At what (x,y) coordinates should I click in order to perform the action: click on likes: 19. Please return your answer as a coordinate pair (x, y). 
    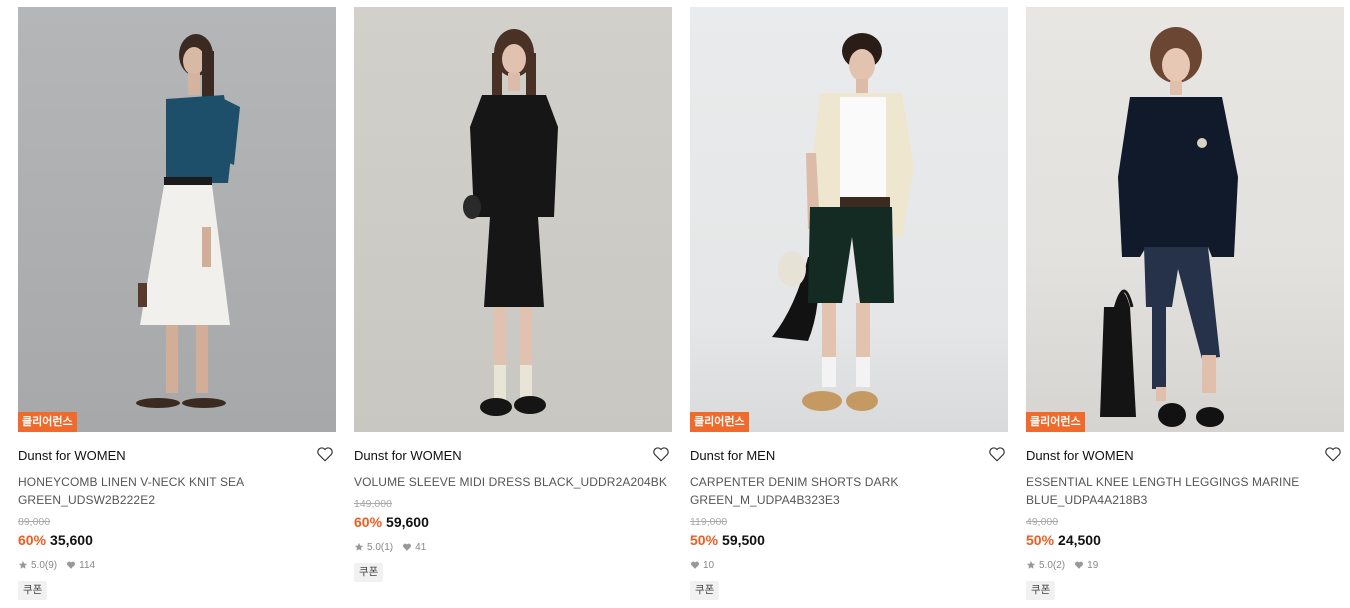
    Looking at the image, I should click on (1086, 565).